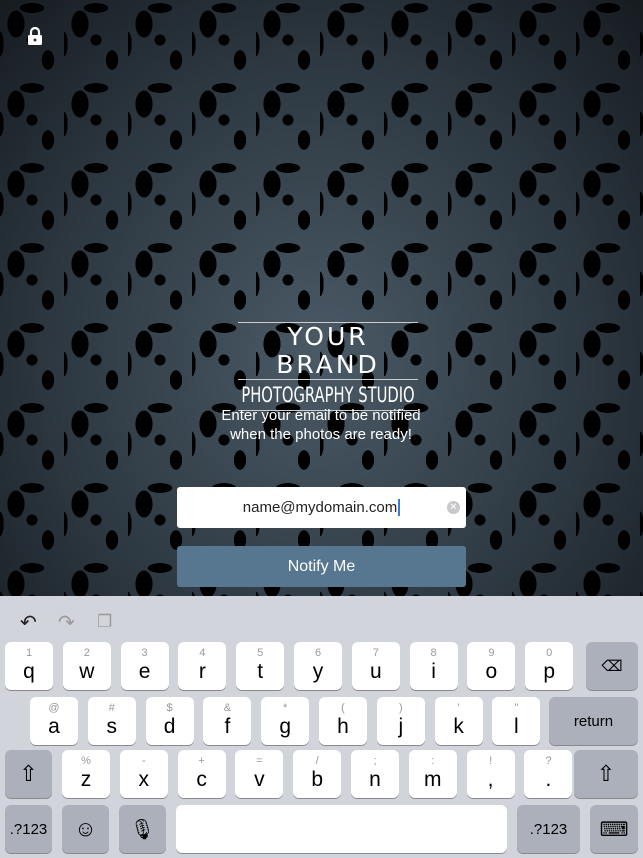 The width and height of the screenshot is (643, 858). I want to click on key-p: 0p, so click(549, 666).